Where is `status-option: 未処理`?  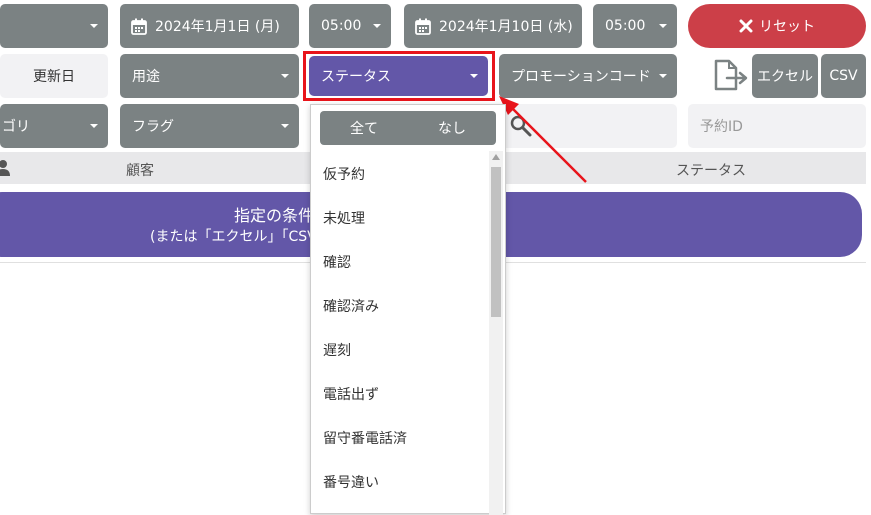
status-option: 未処理 is located at coordinates (344, 218).